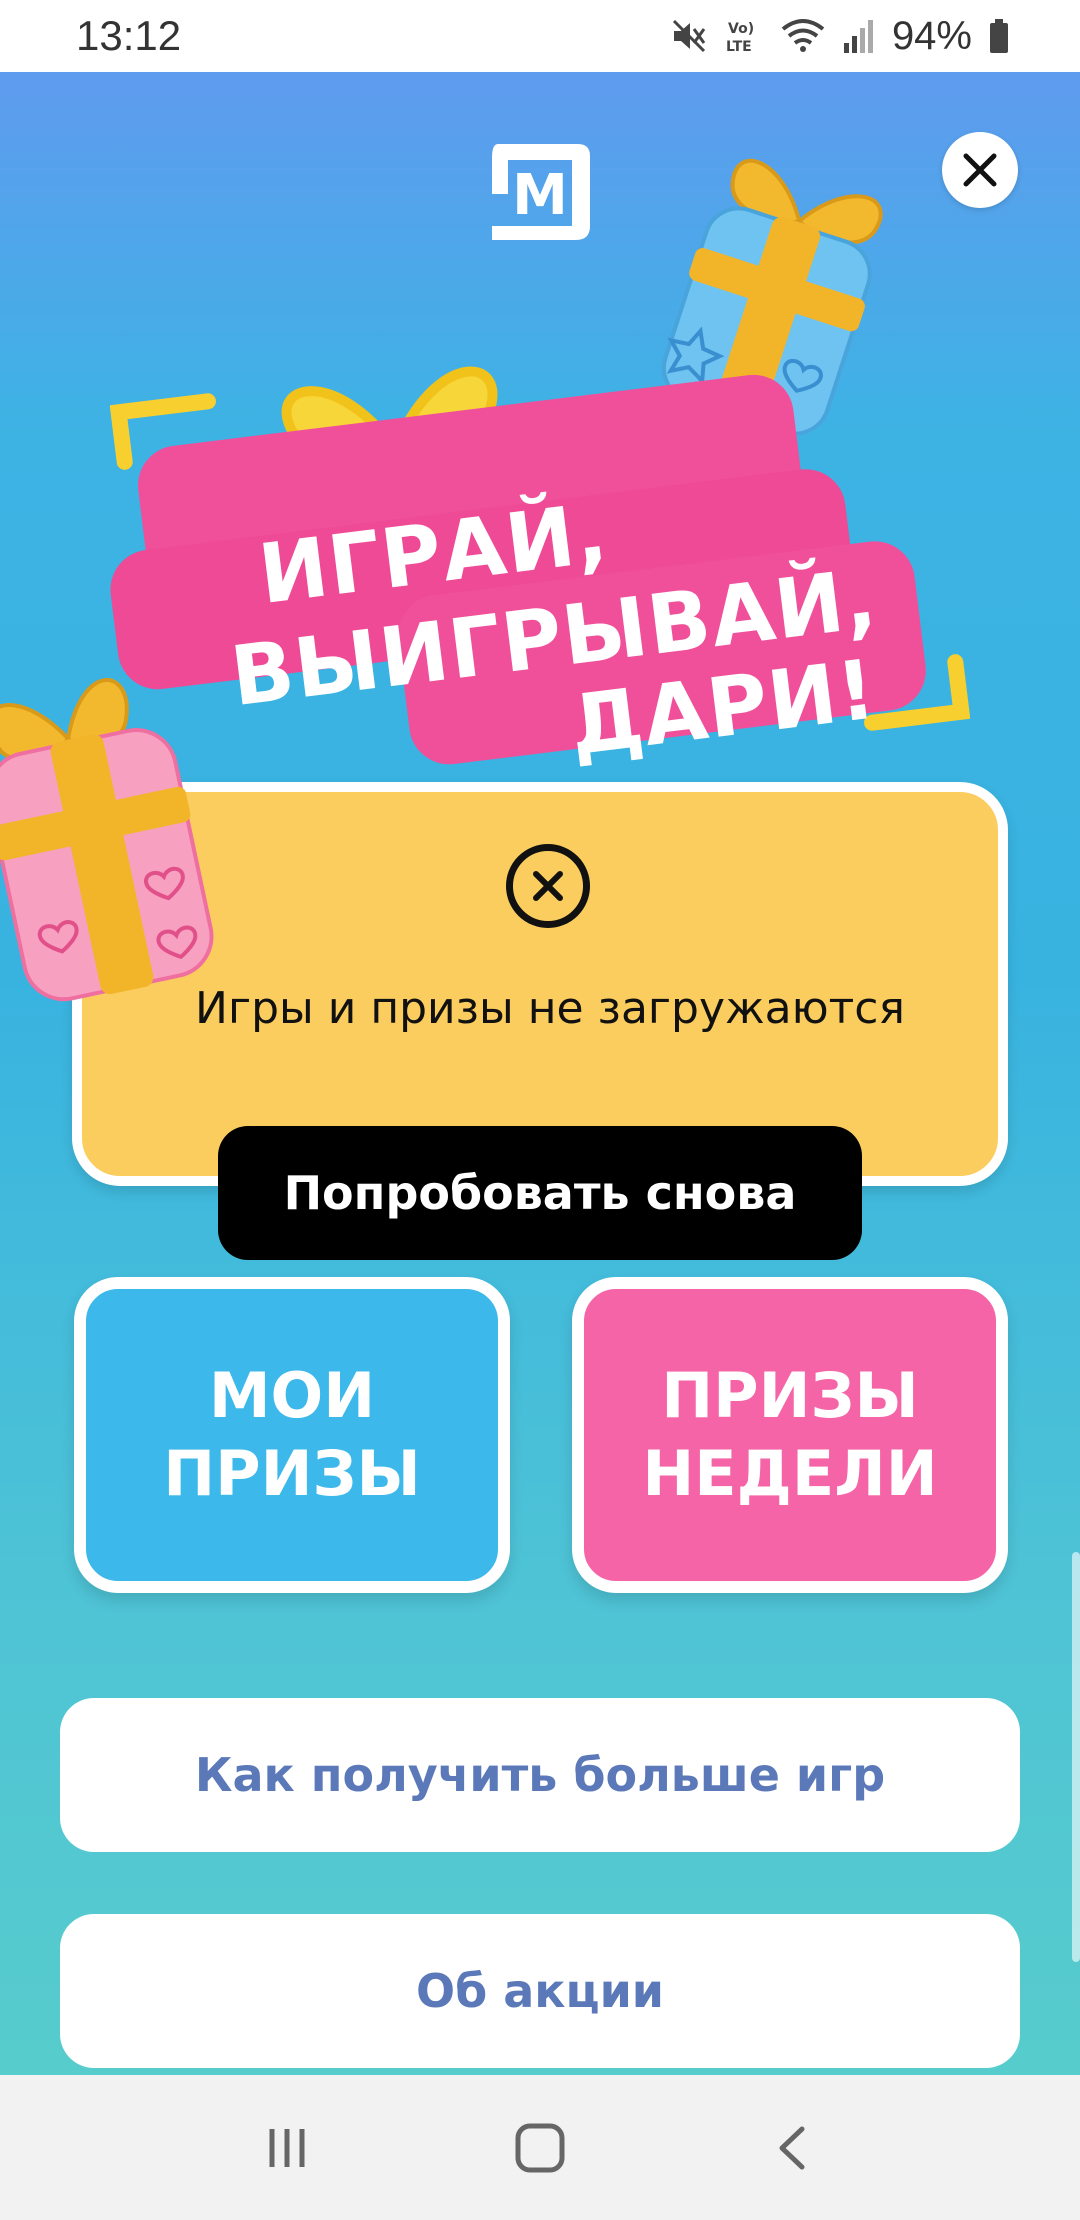 The width and height of the screenshot is (1080, 2220). I want to click on error-x-icon, so click(548, 886).